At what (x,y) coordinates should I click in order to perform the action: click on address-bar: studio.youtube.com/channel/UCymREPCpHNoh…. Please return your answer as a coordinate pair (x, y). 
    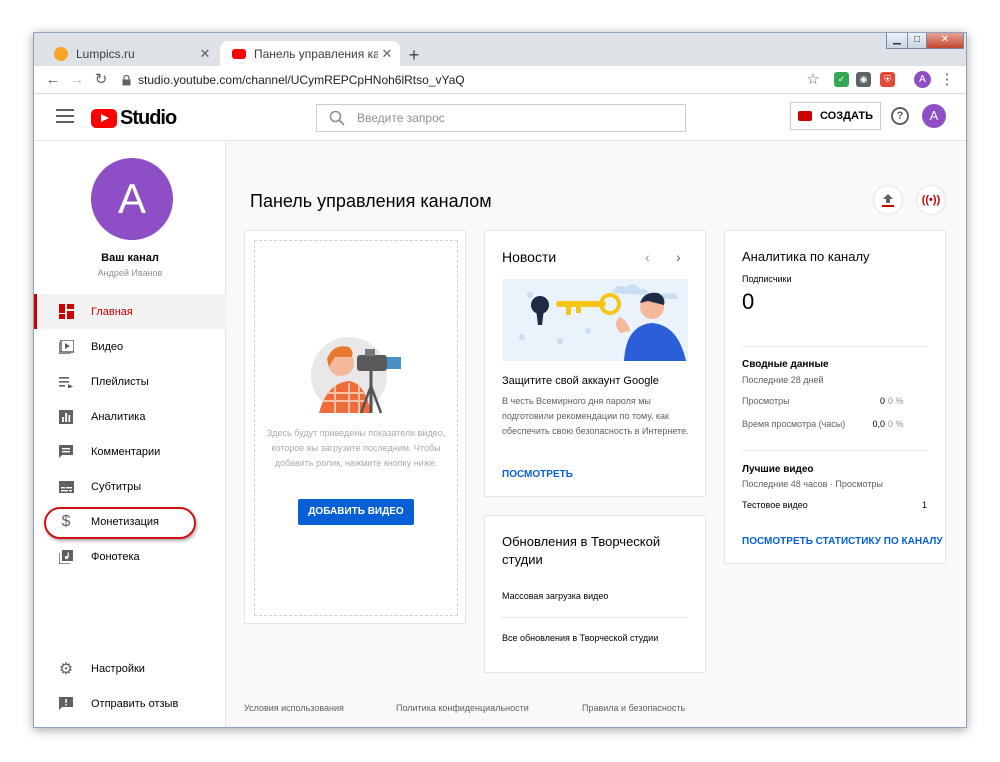
    Looking at the image, I should click on (488, 80).